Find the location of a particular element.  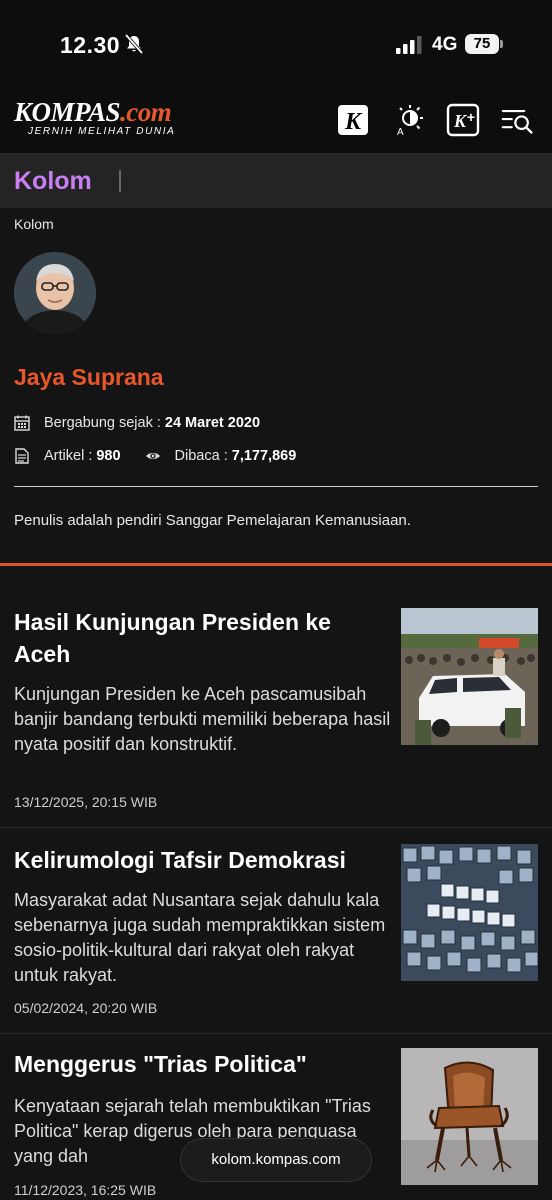

article-title: Menggerus "Trias Politica" is located at coordinates (199, 1064).